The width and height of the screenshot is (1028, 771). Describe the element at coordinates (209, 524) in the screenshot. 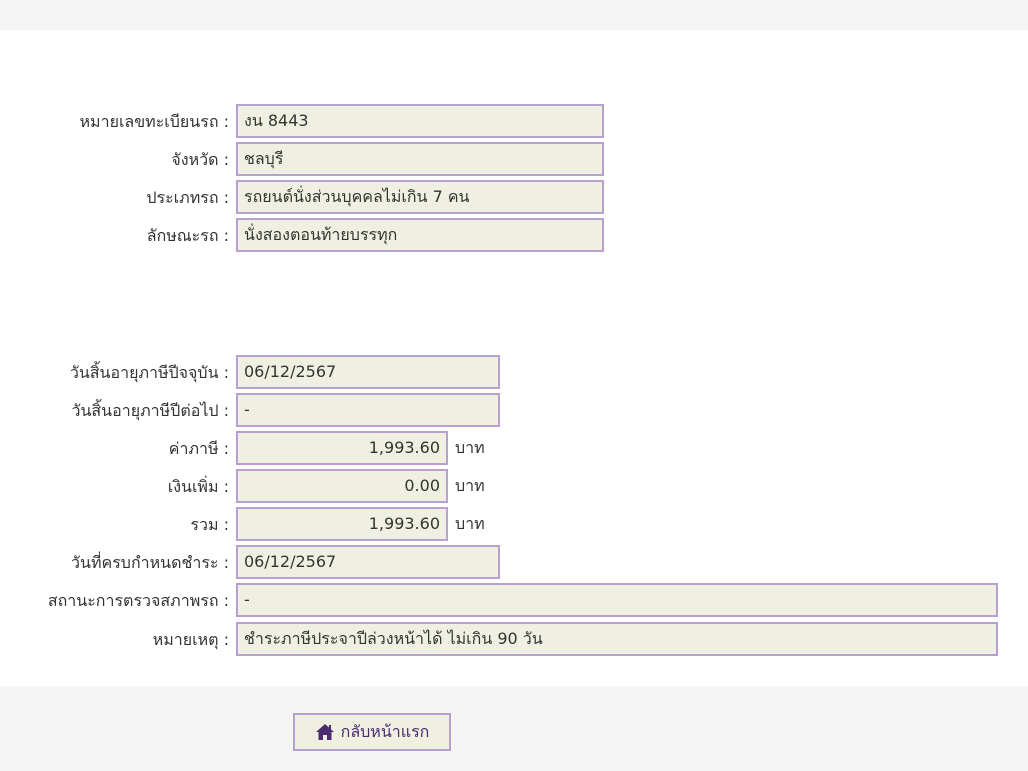

I see `total-label: รวม :` at that location.